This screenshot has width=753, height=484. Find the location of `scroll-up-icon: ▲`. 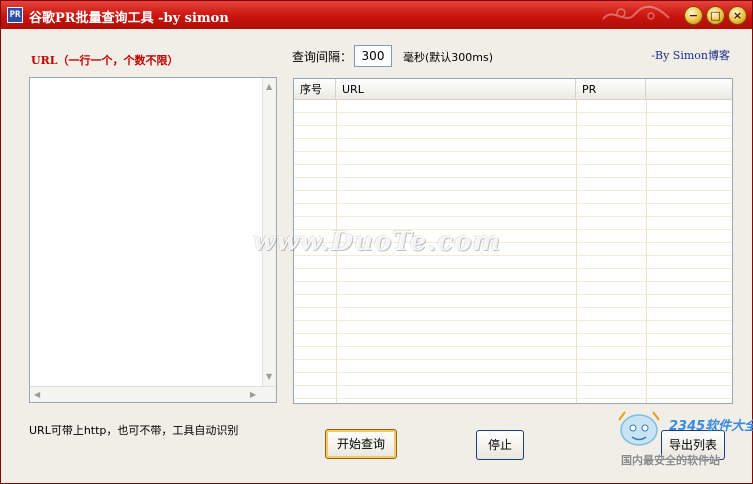

scroll-up-icon: ▲ is located at coordinates (269, 87).